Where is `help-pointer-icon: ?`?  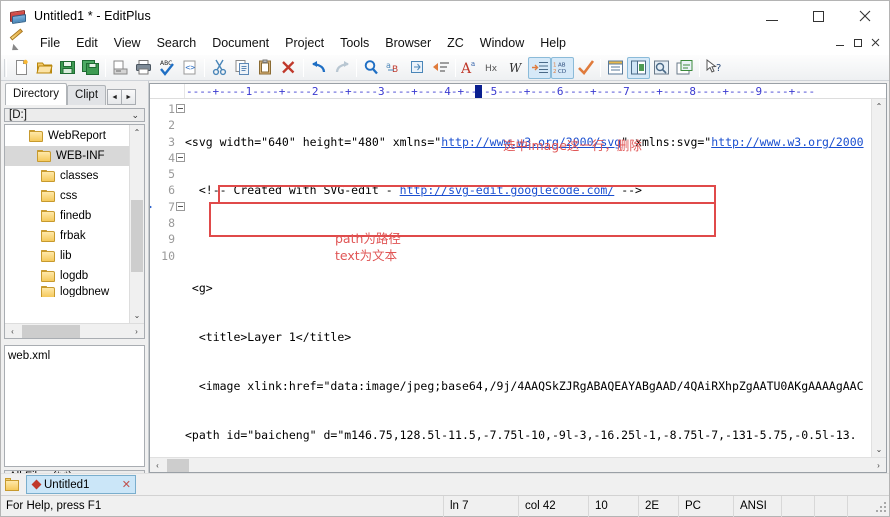
help-pointer-icon: ? is located at coordinates (714, 68).